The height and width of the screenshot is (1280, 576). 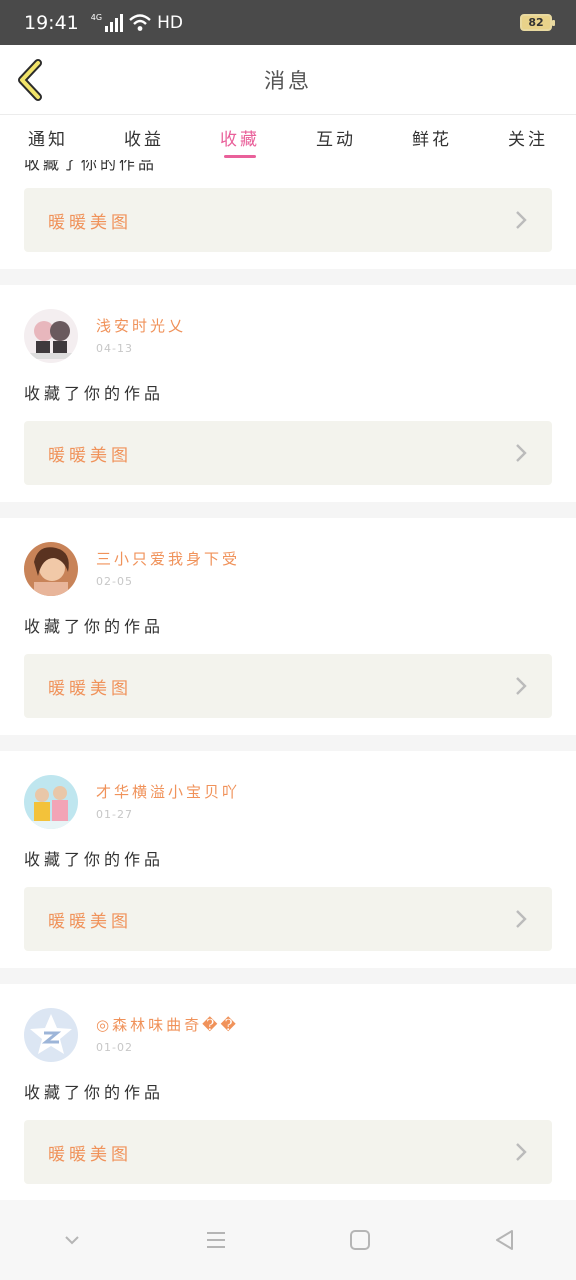 What do you see at coordinates (336, 137) in the screenshot?
I see `tab-interaction: 互动` at bounding box center [336, 137].